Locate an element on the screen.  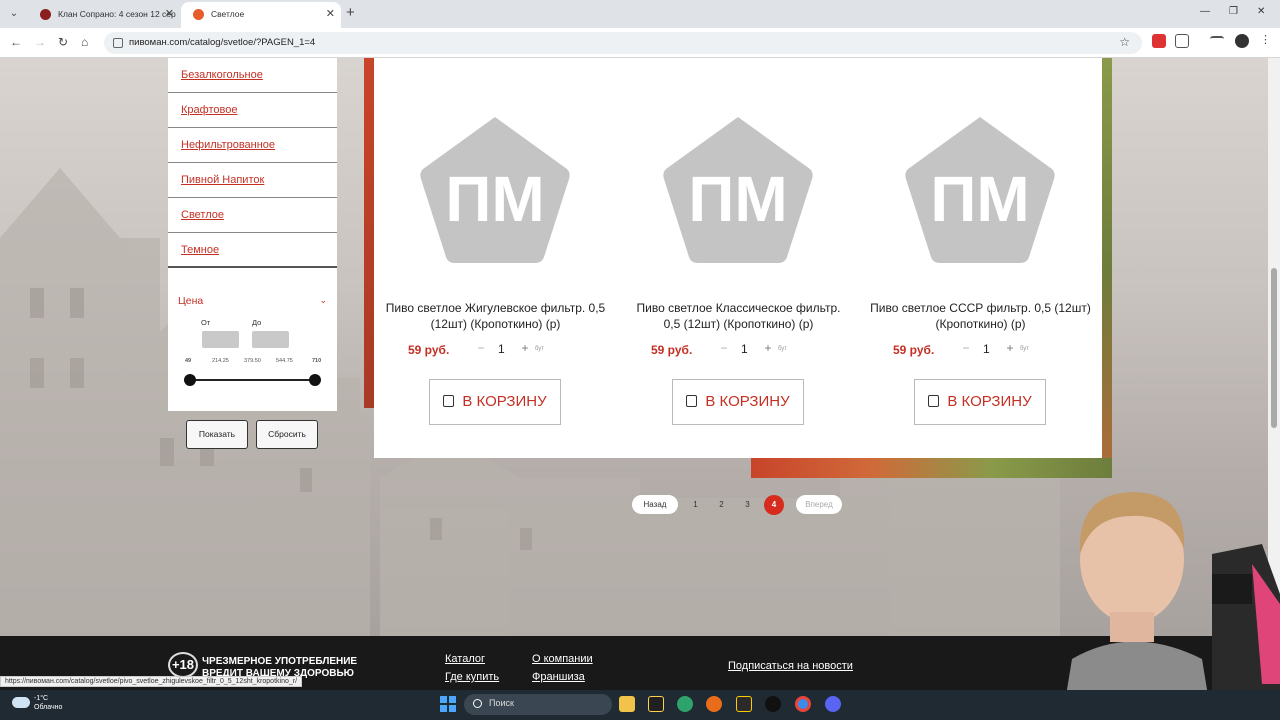
forward-icon: → is located at coordinates (40, 42).